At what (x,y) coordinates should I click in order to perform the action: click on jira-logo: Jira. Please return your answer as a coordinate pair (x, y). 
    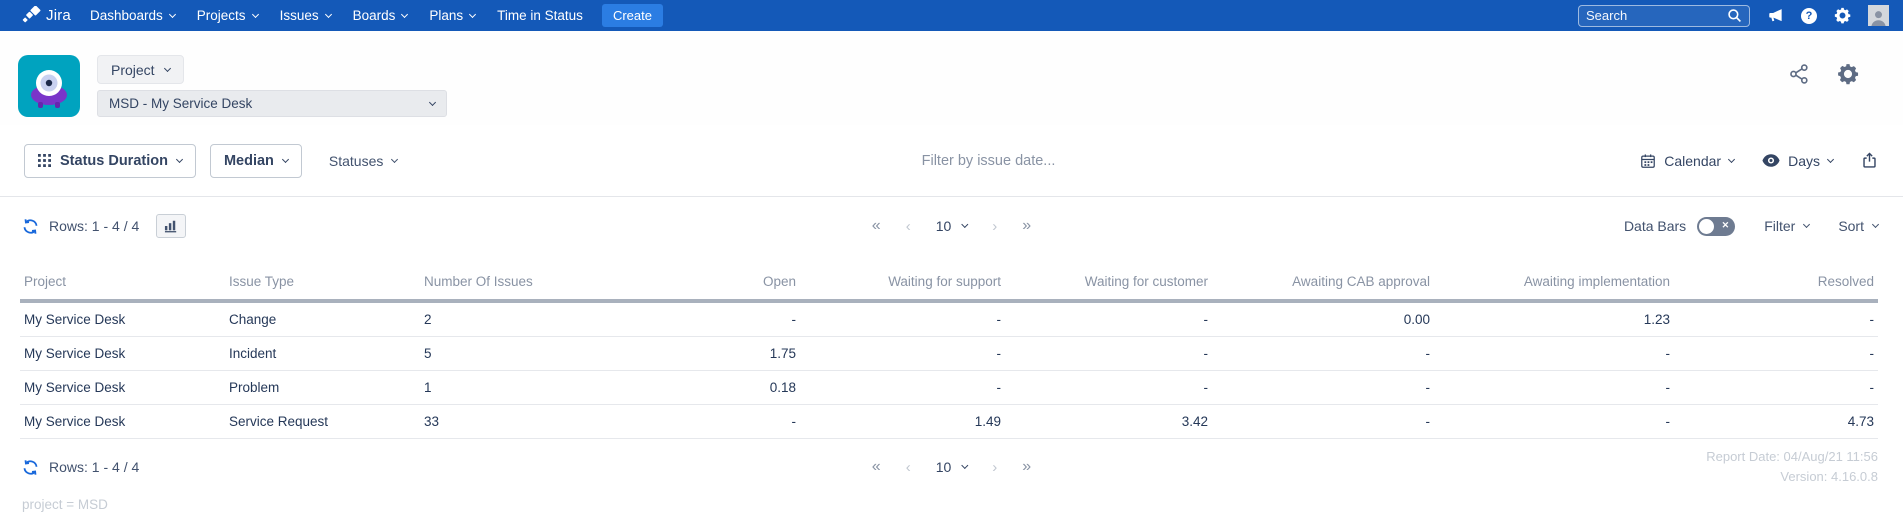
    Looking at the image, I should click on (46, 15).